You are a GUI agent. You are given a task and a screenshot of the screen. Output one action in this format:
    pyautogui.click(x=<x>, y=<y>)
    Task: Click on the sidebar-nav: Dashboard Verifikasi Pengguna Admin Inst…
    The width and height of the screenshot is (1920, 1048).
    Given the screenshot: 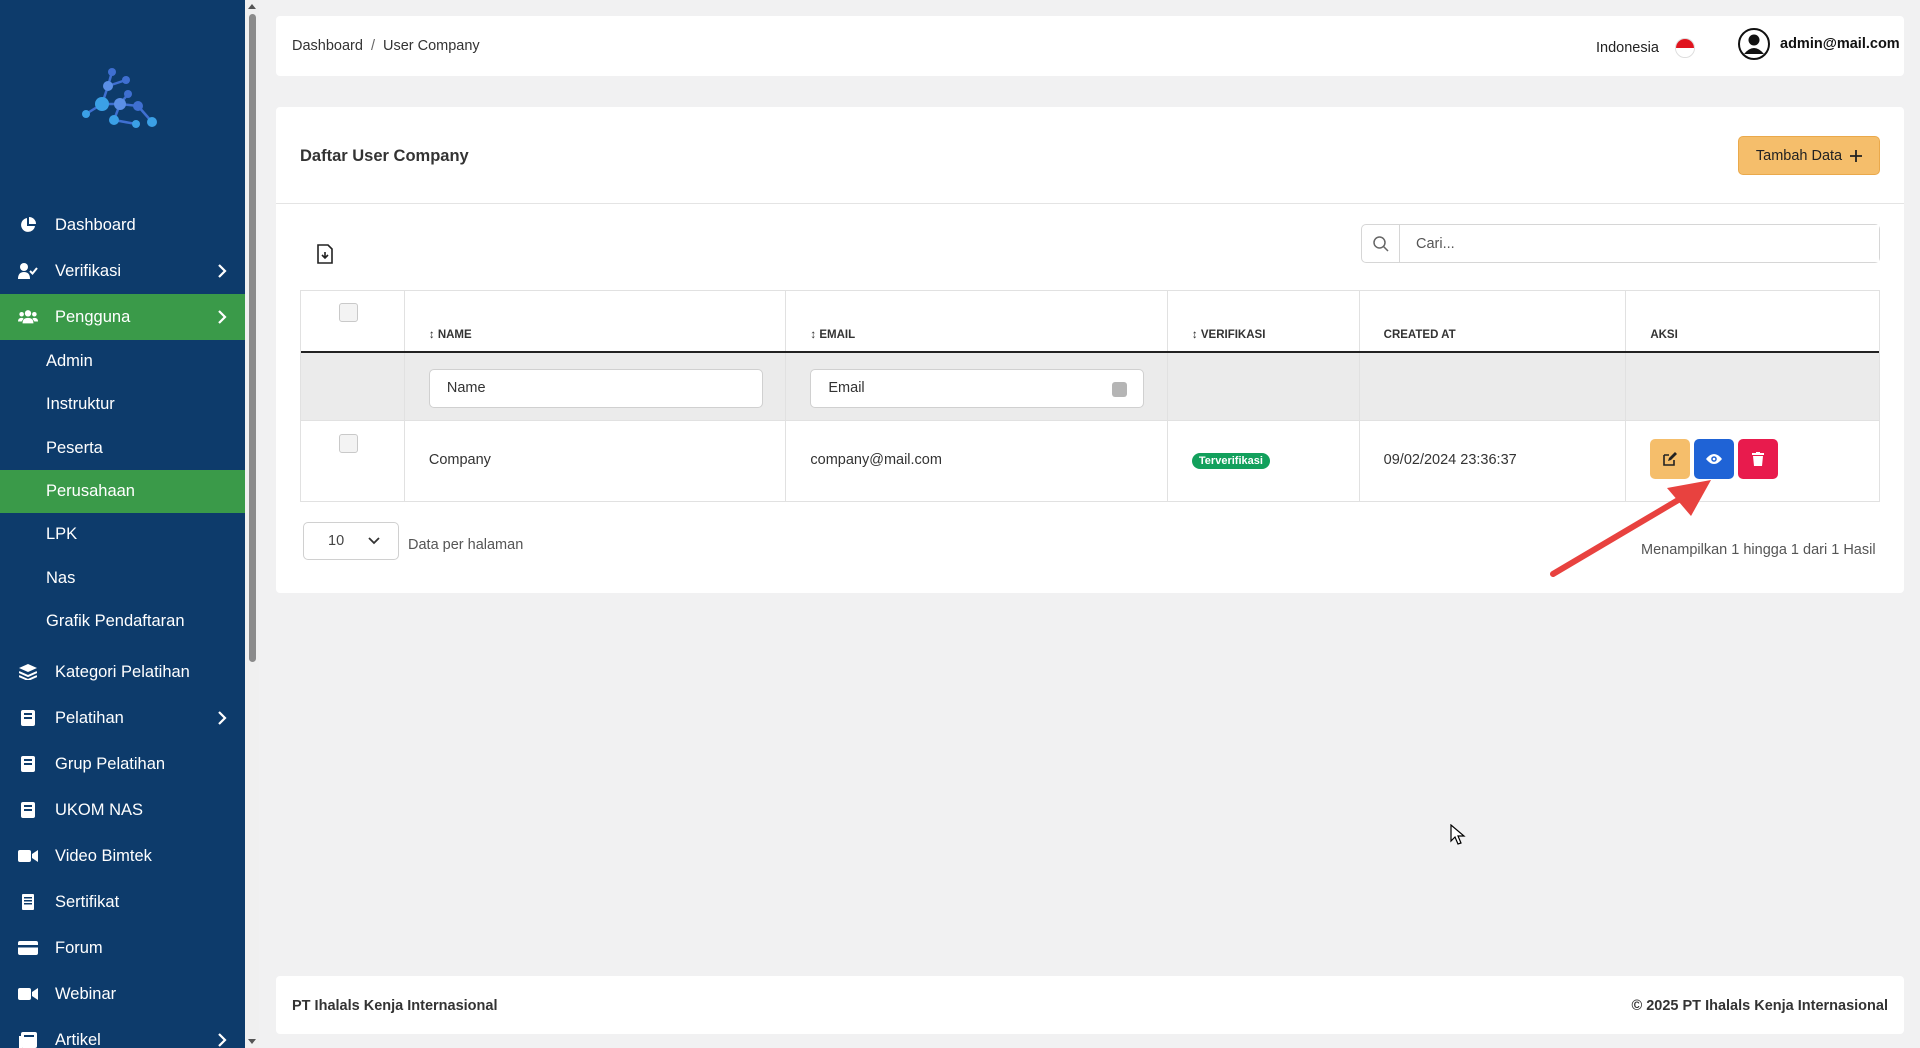 What is the action you would take?
    pyautogui.click(x=122, y=625)
    